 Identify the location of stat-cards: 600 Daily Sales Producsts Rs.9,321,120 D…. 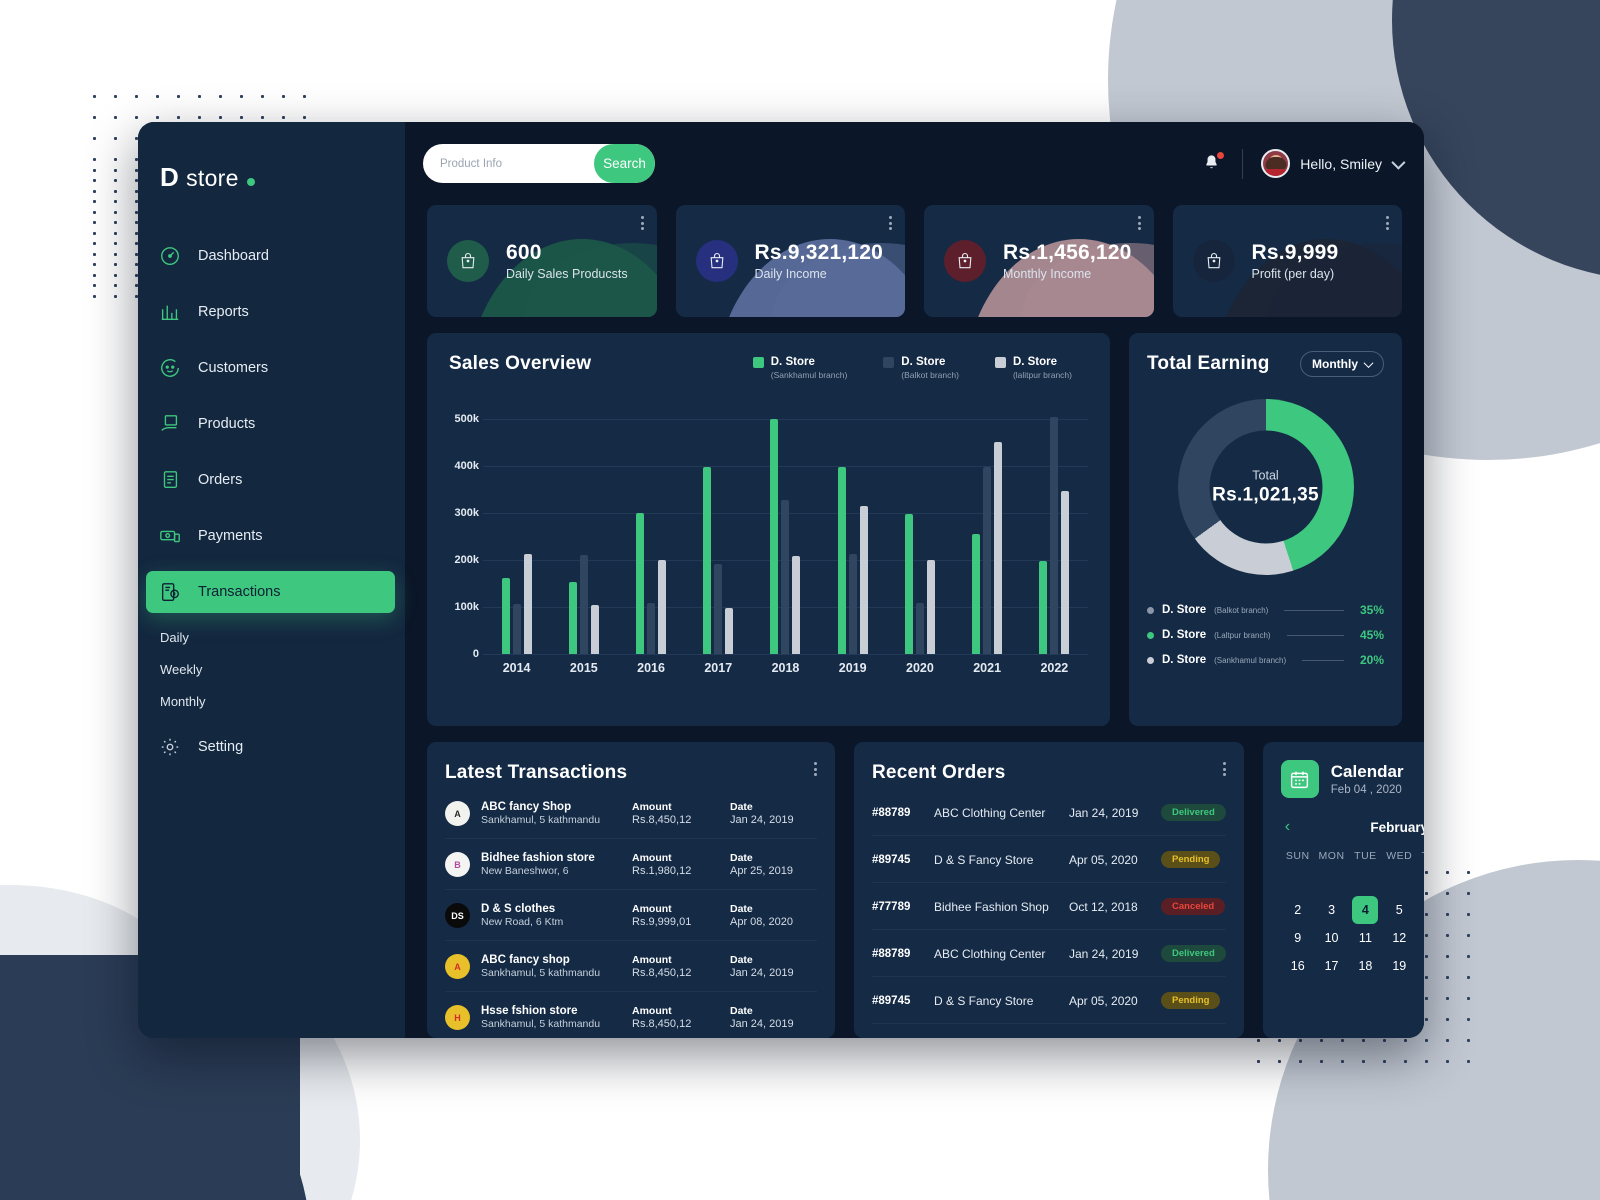
(914, 261).